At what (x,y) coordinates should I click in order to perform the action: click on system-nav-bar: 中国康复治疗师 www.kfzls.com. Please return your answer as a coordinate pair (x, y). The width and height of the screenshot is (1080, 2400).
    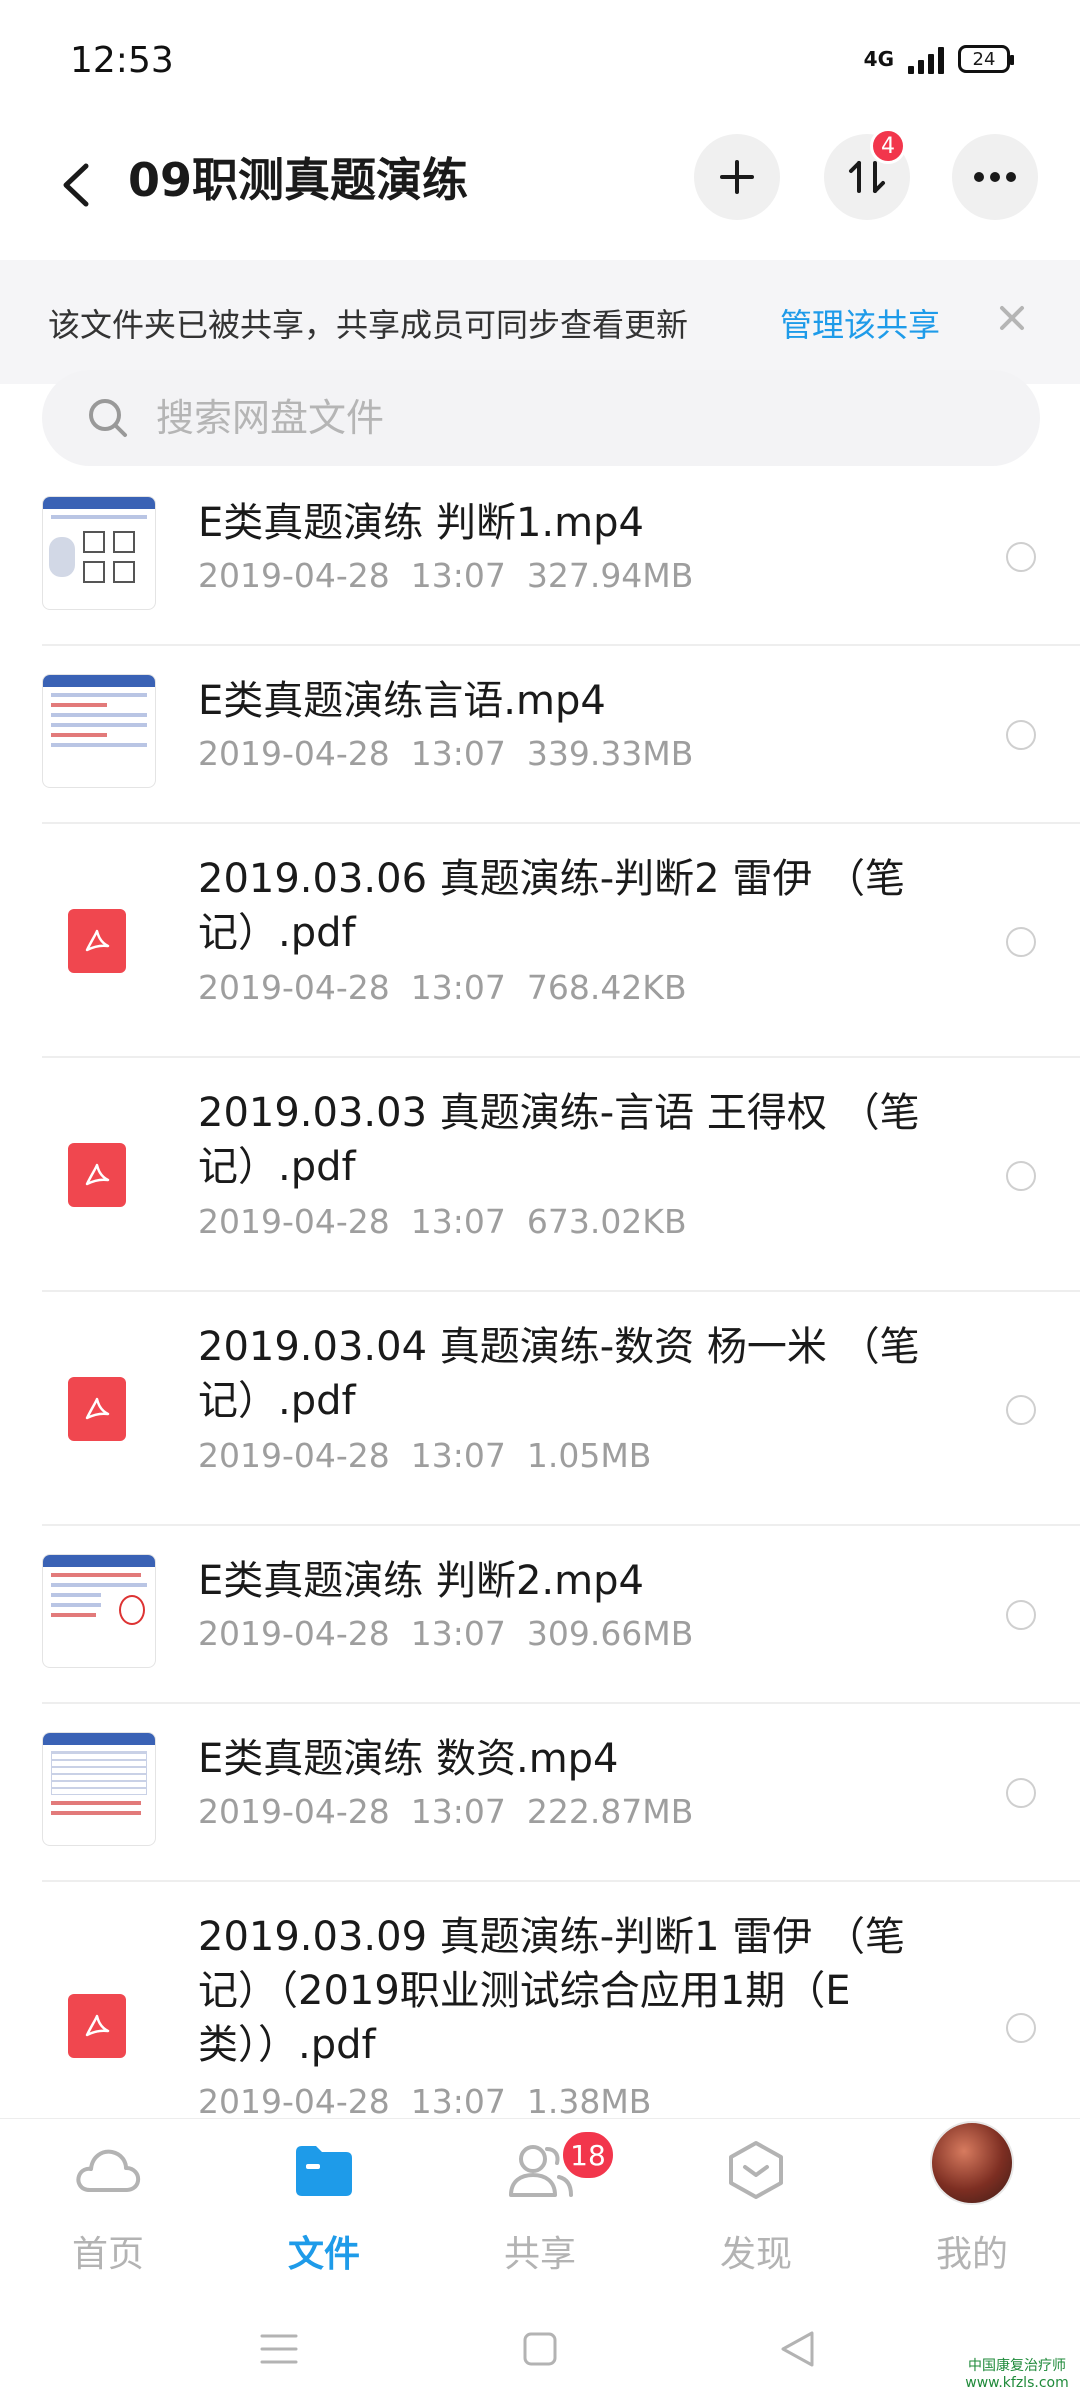
    Looking at the image, I should click on (540, 2349).